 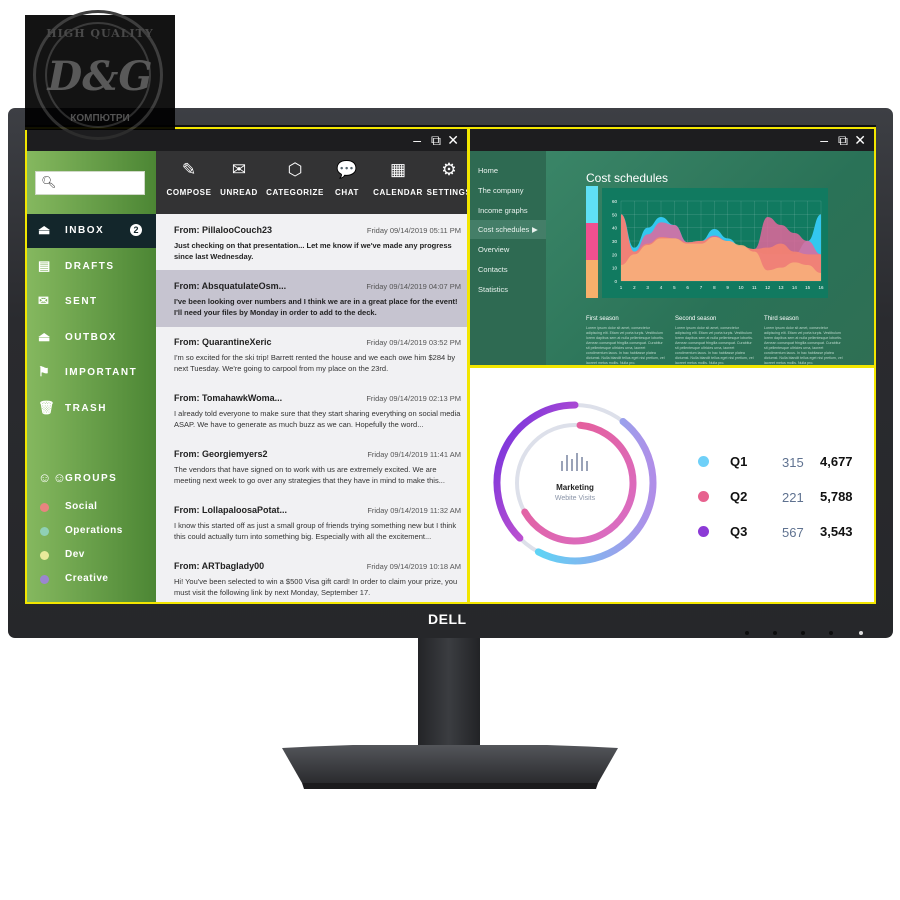 I want to click on legend-swatch-pink, so click(x=592, y=241).